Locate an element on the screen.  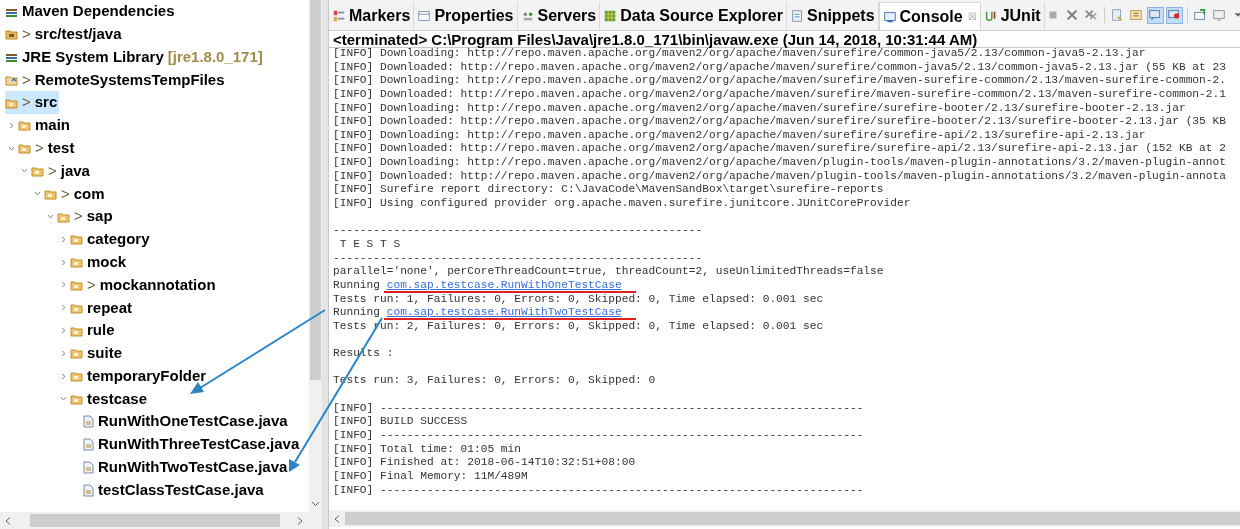
console-line: [INFO] Downloading: http://repo.maven.apache.org/maven2/org/apache/maven/surefire/common-java5/2.13/common-java5-2.13.jar is located at coordinates (739, 54).